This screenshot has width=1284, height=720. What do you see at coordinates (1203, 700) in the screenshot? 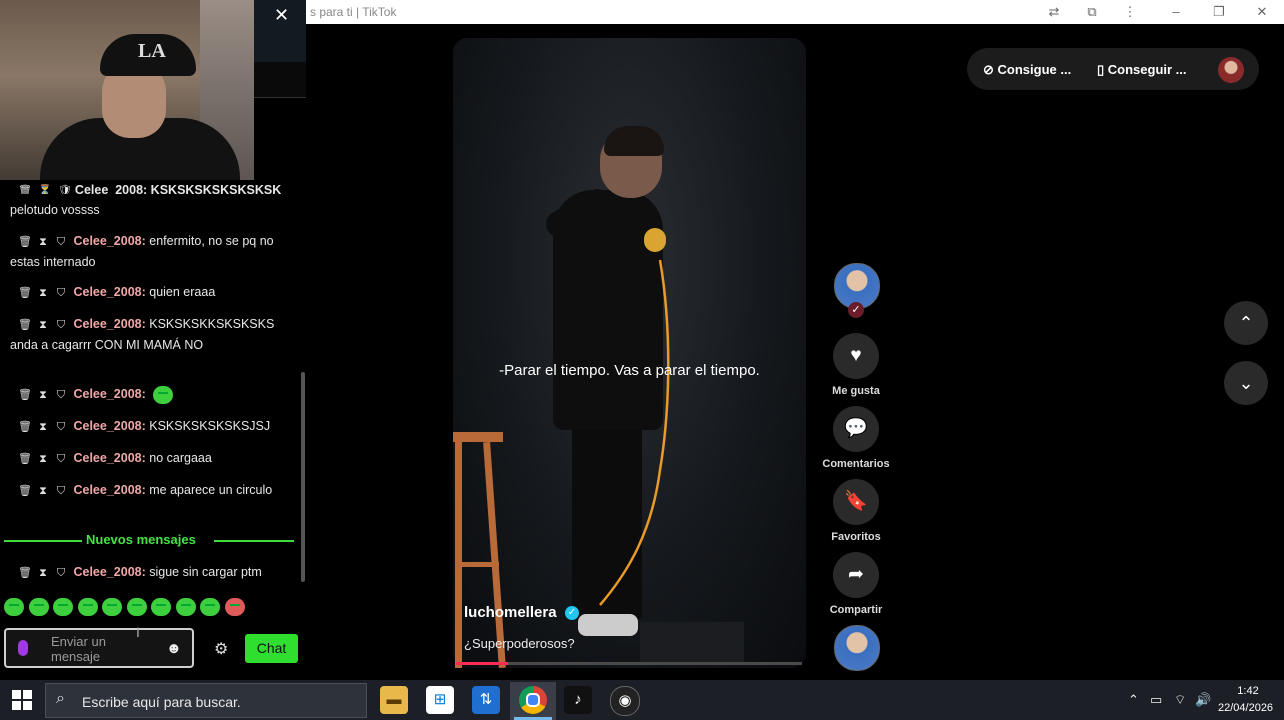
I see `volume-icon: 🔊` at bounding box center [1203, 700].